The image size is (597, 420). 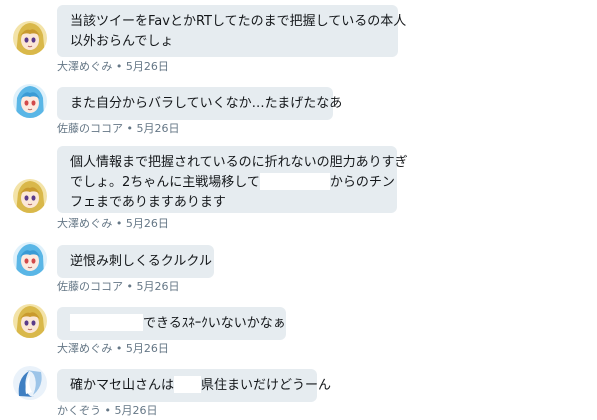 What do you see at coordinates (232, 31) in the screenshot?
I see `message-bubble: 当該ツイーをFavとかRTしてたのまで把握しているの本人 以外おらんでしょ` at bounding box center [232, 31].